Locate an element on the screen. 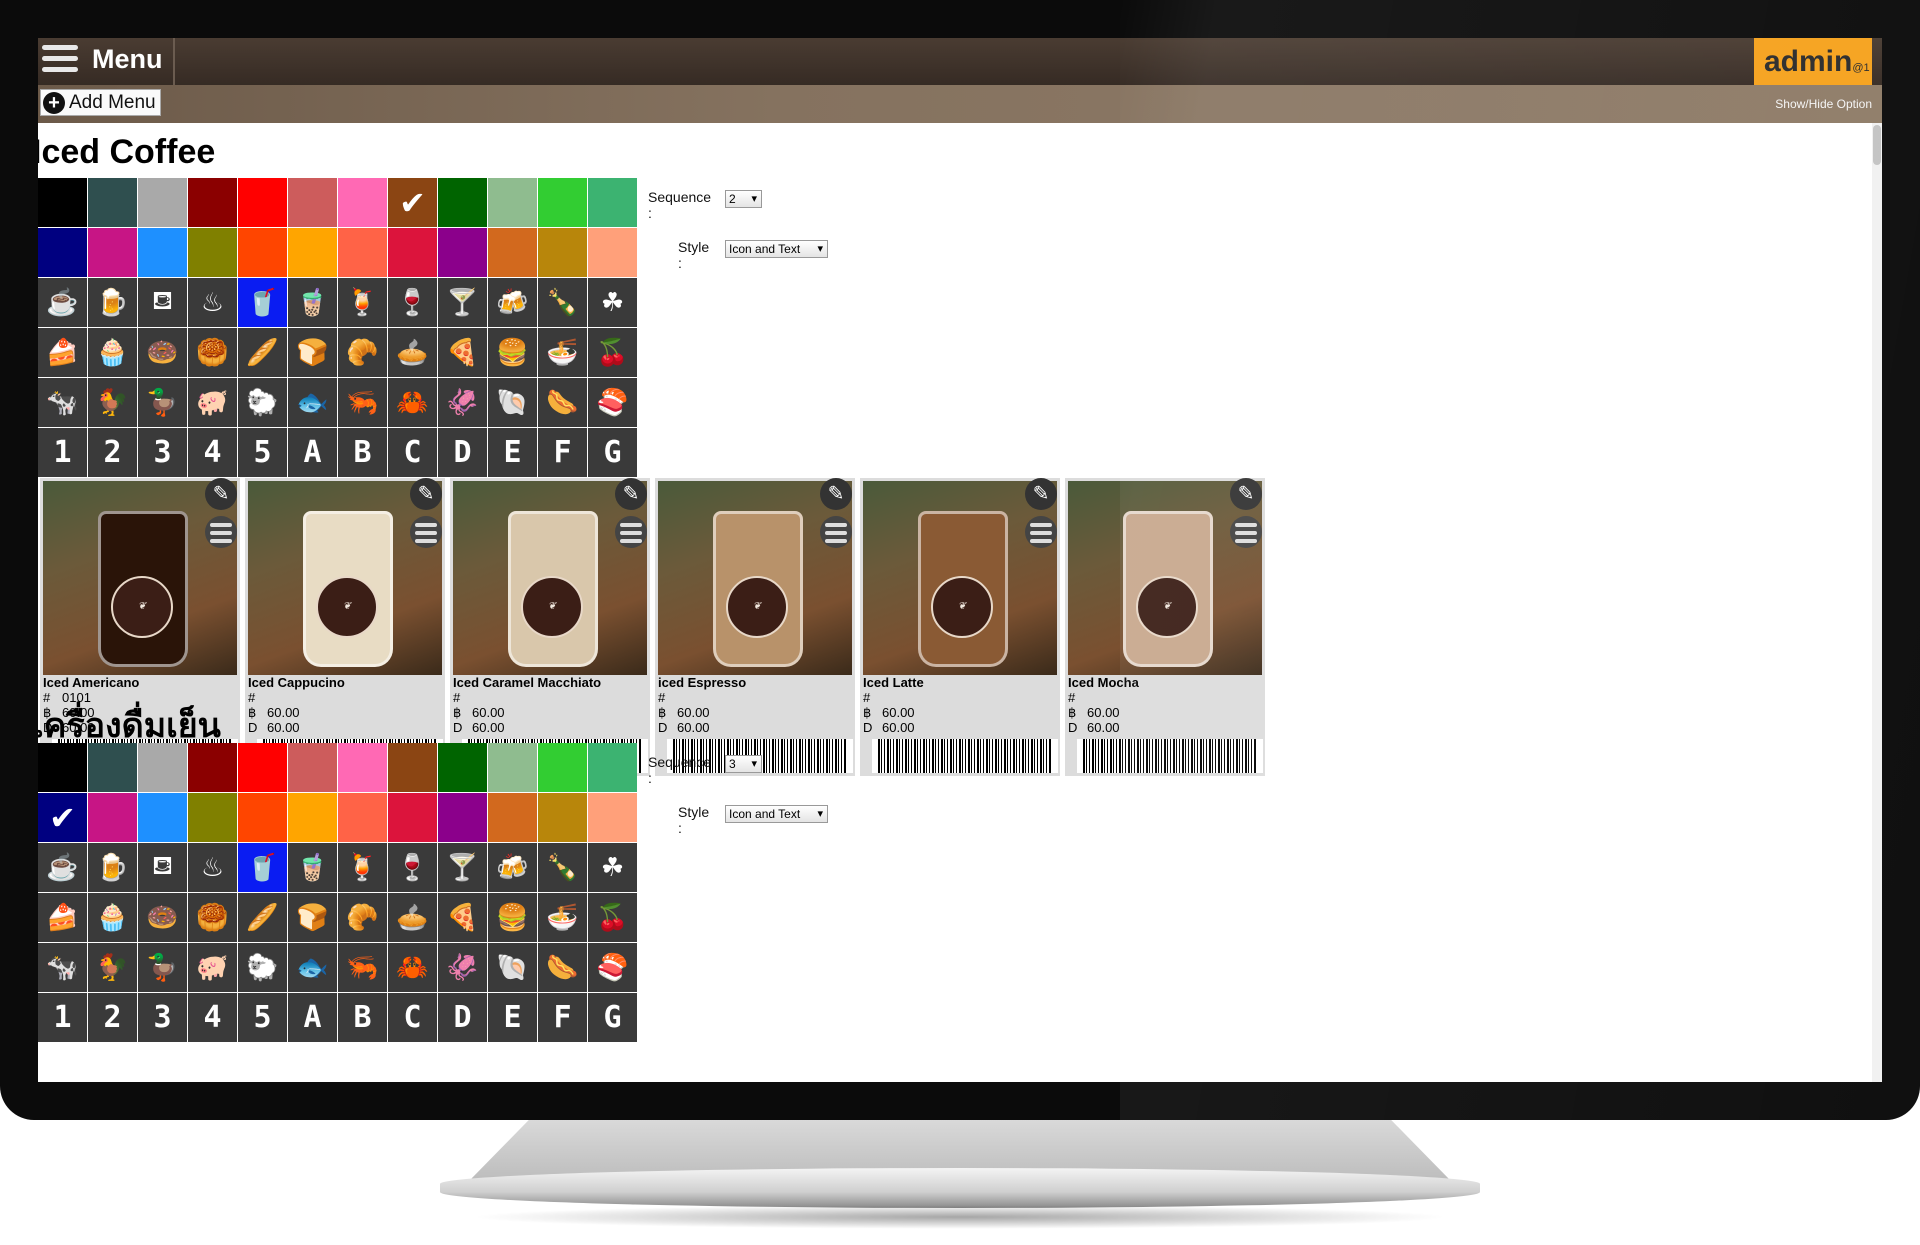 This screenshot has width=1920, height=1245. char-tile: A is located at coordinates (312, 1017).